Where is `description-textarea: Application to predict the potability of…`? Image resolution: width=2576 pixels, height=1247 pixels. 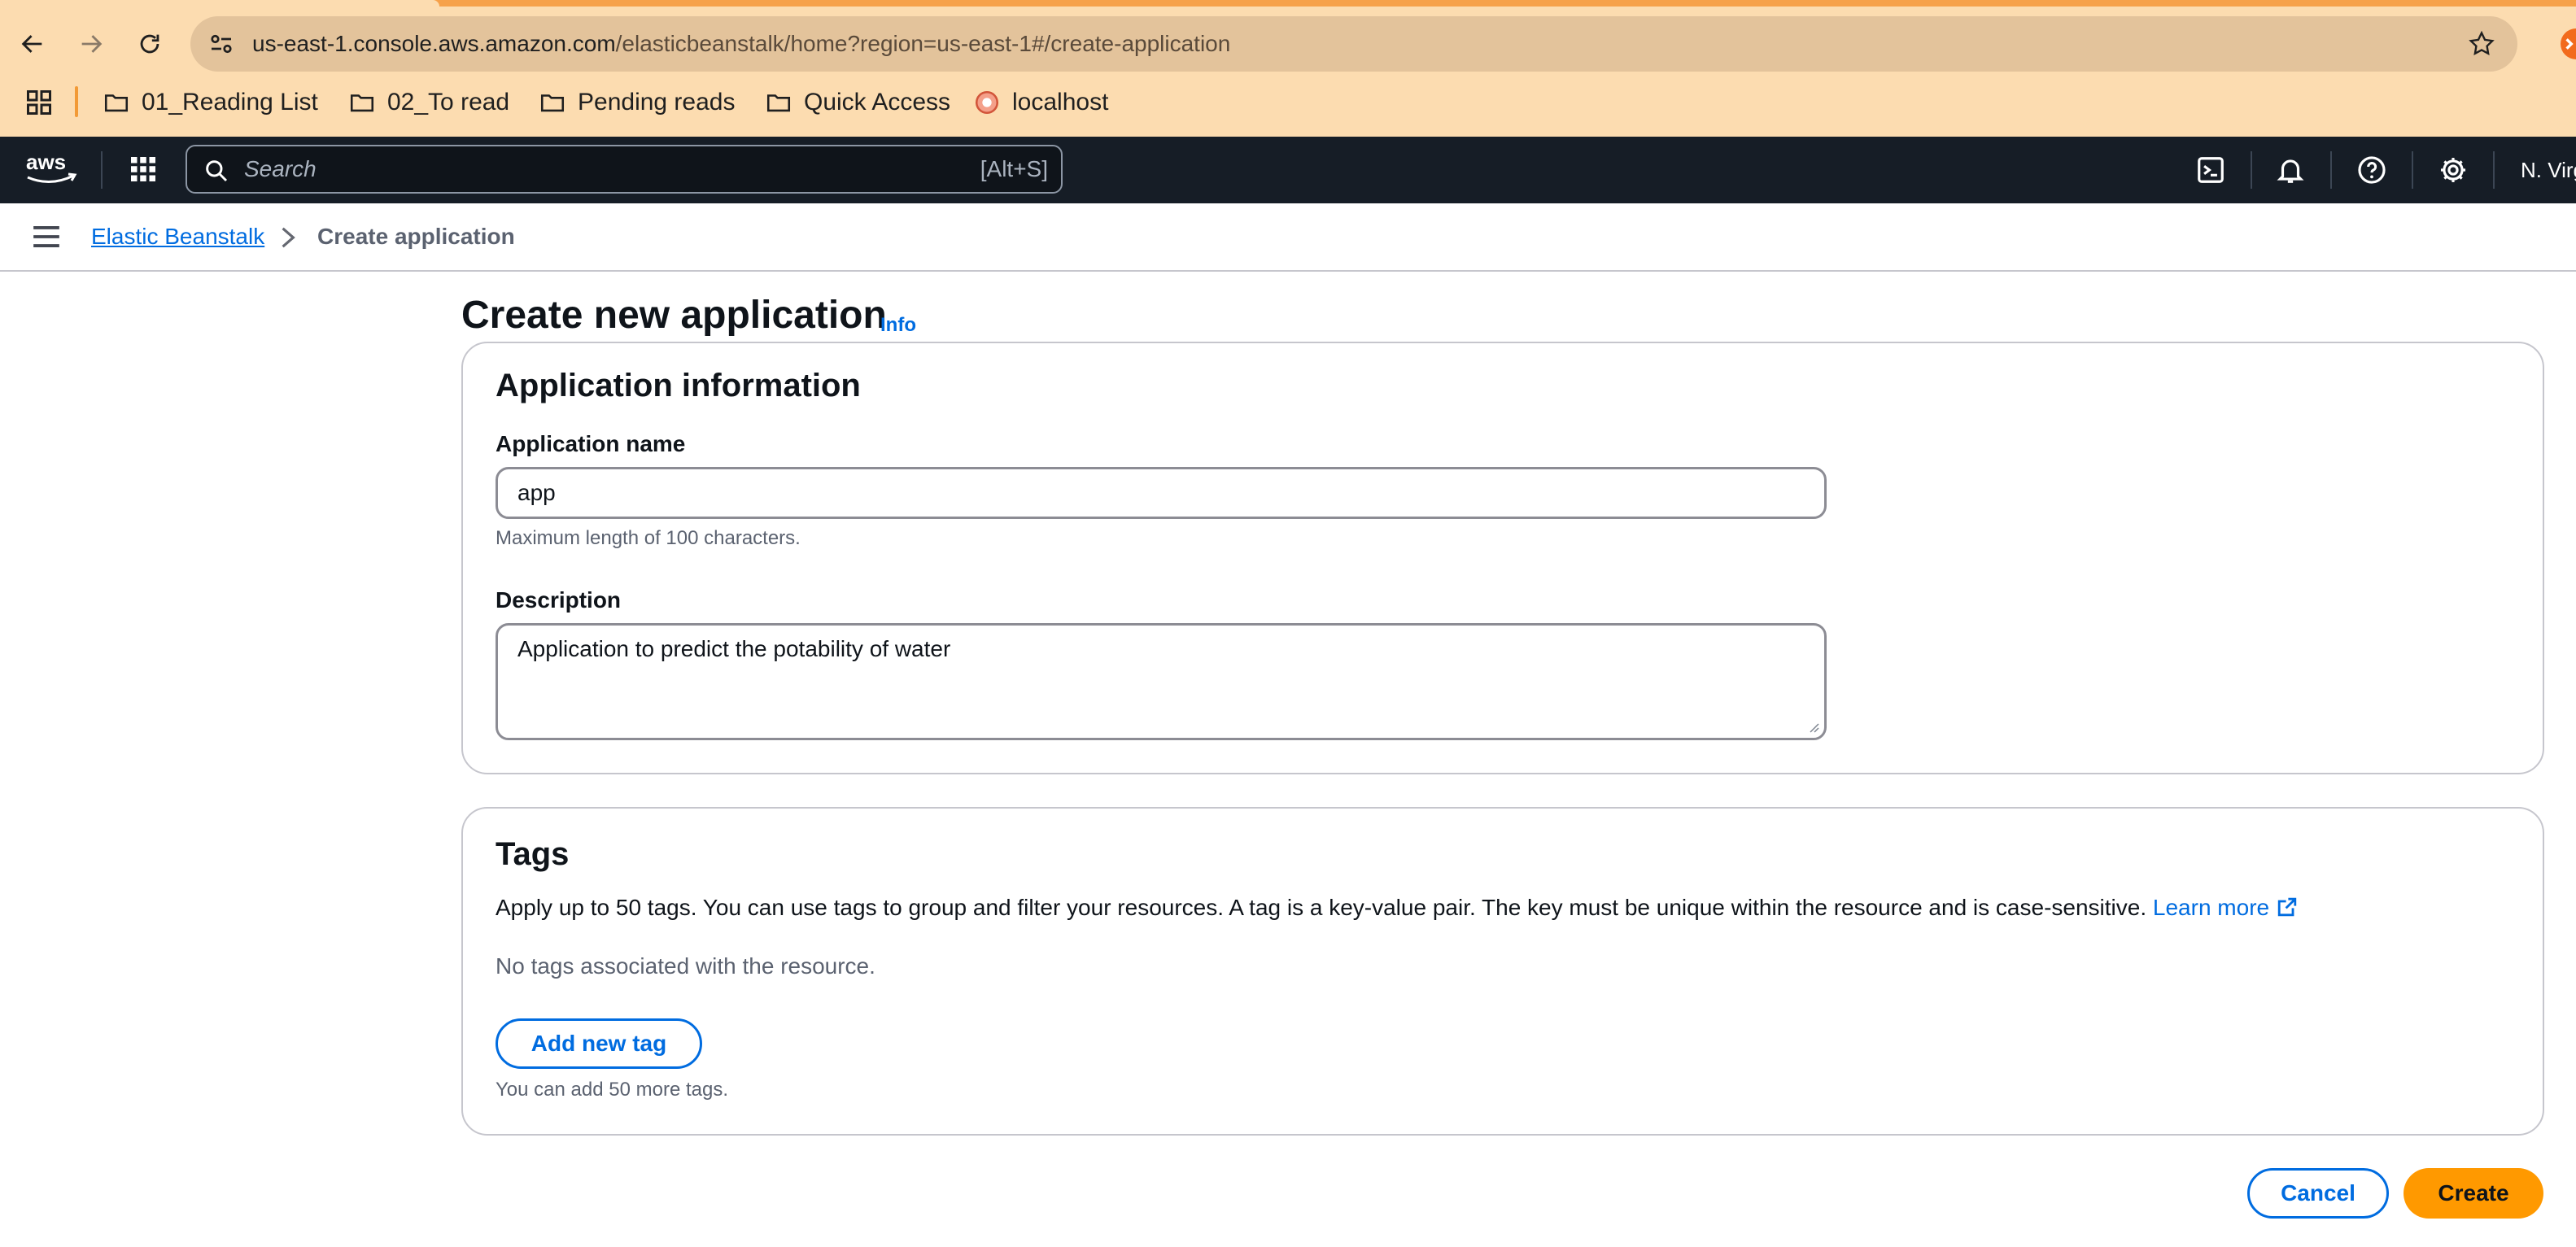
description-textarea: Application to predict the potability of… is located at coordinates (1161, 681).